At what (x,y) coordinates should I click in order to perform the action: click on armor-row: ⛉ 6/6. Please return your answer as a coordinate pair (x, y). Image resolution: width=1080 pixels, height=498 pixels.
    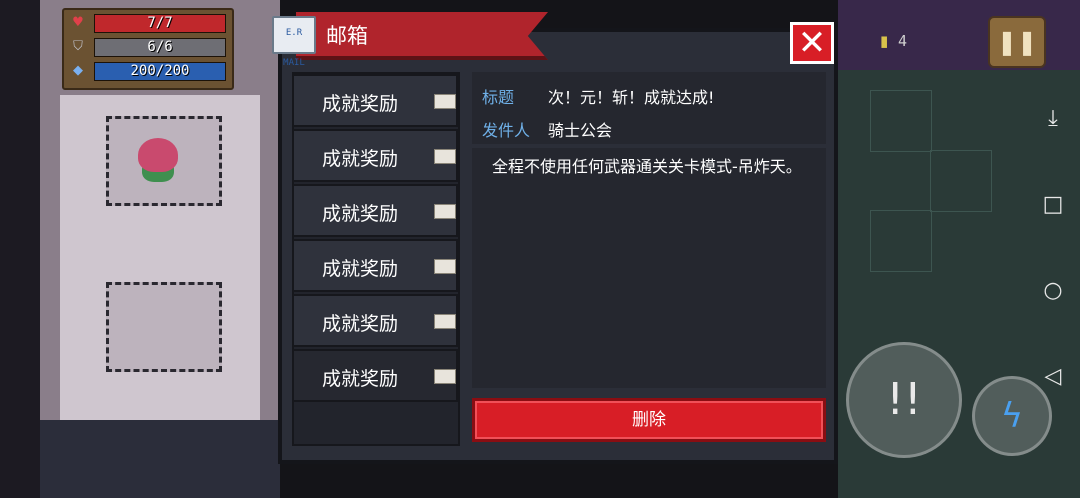
    Looking at the image, I should click on (148, 47).